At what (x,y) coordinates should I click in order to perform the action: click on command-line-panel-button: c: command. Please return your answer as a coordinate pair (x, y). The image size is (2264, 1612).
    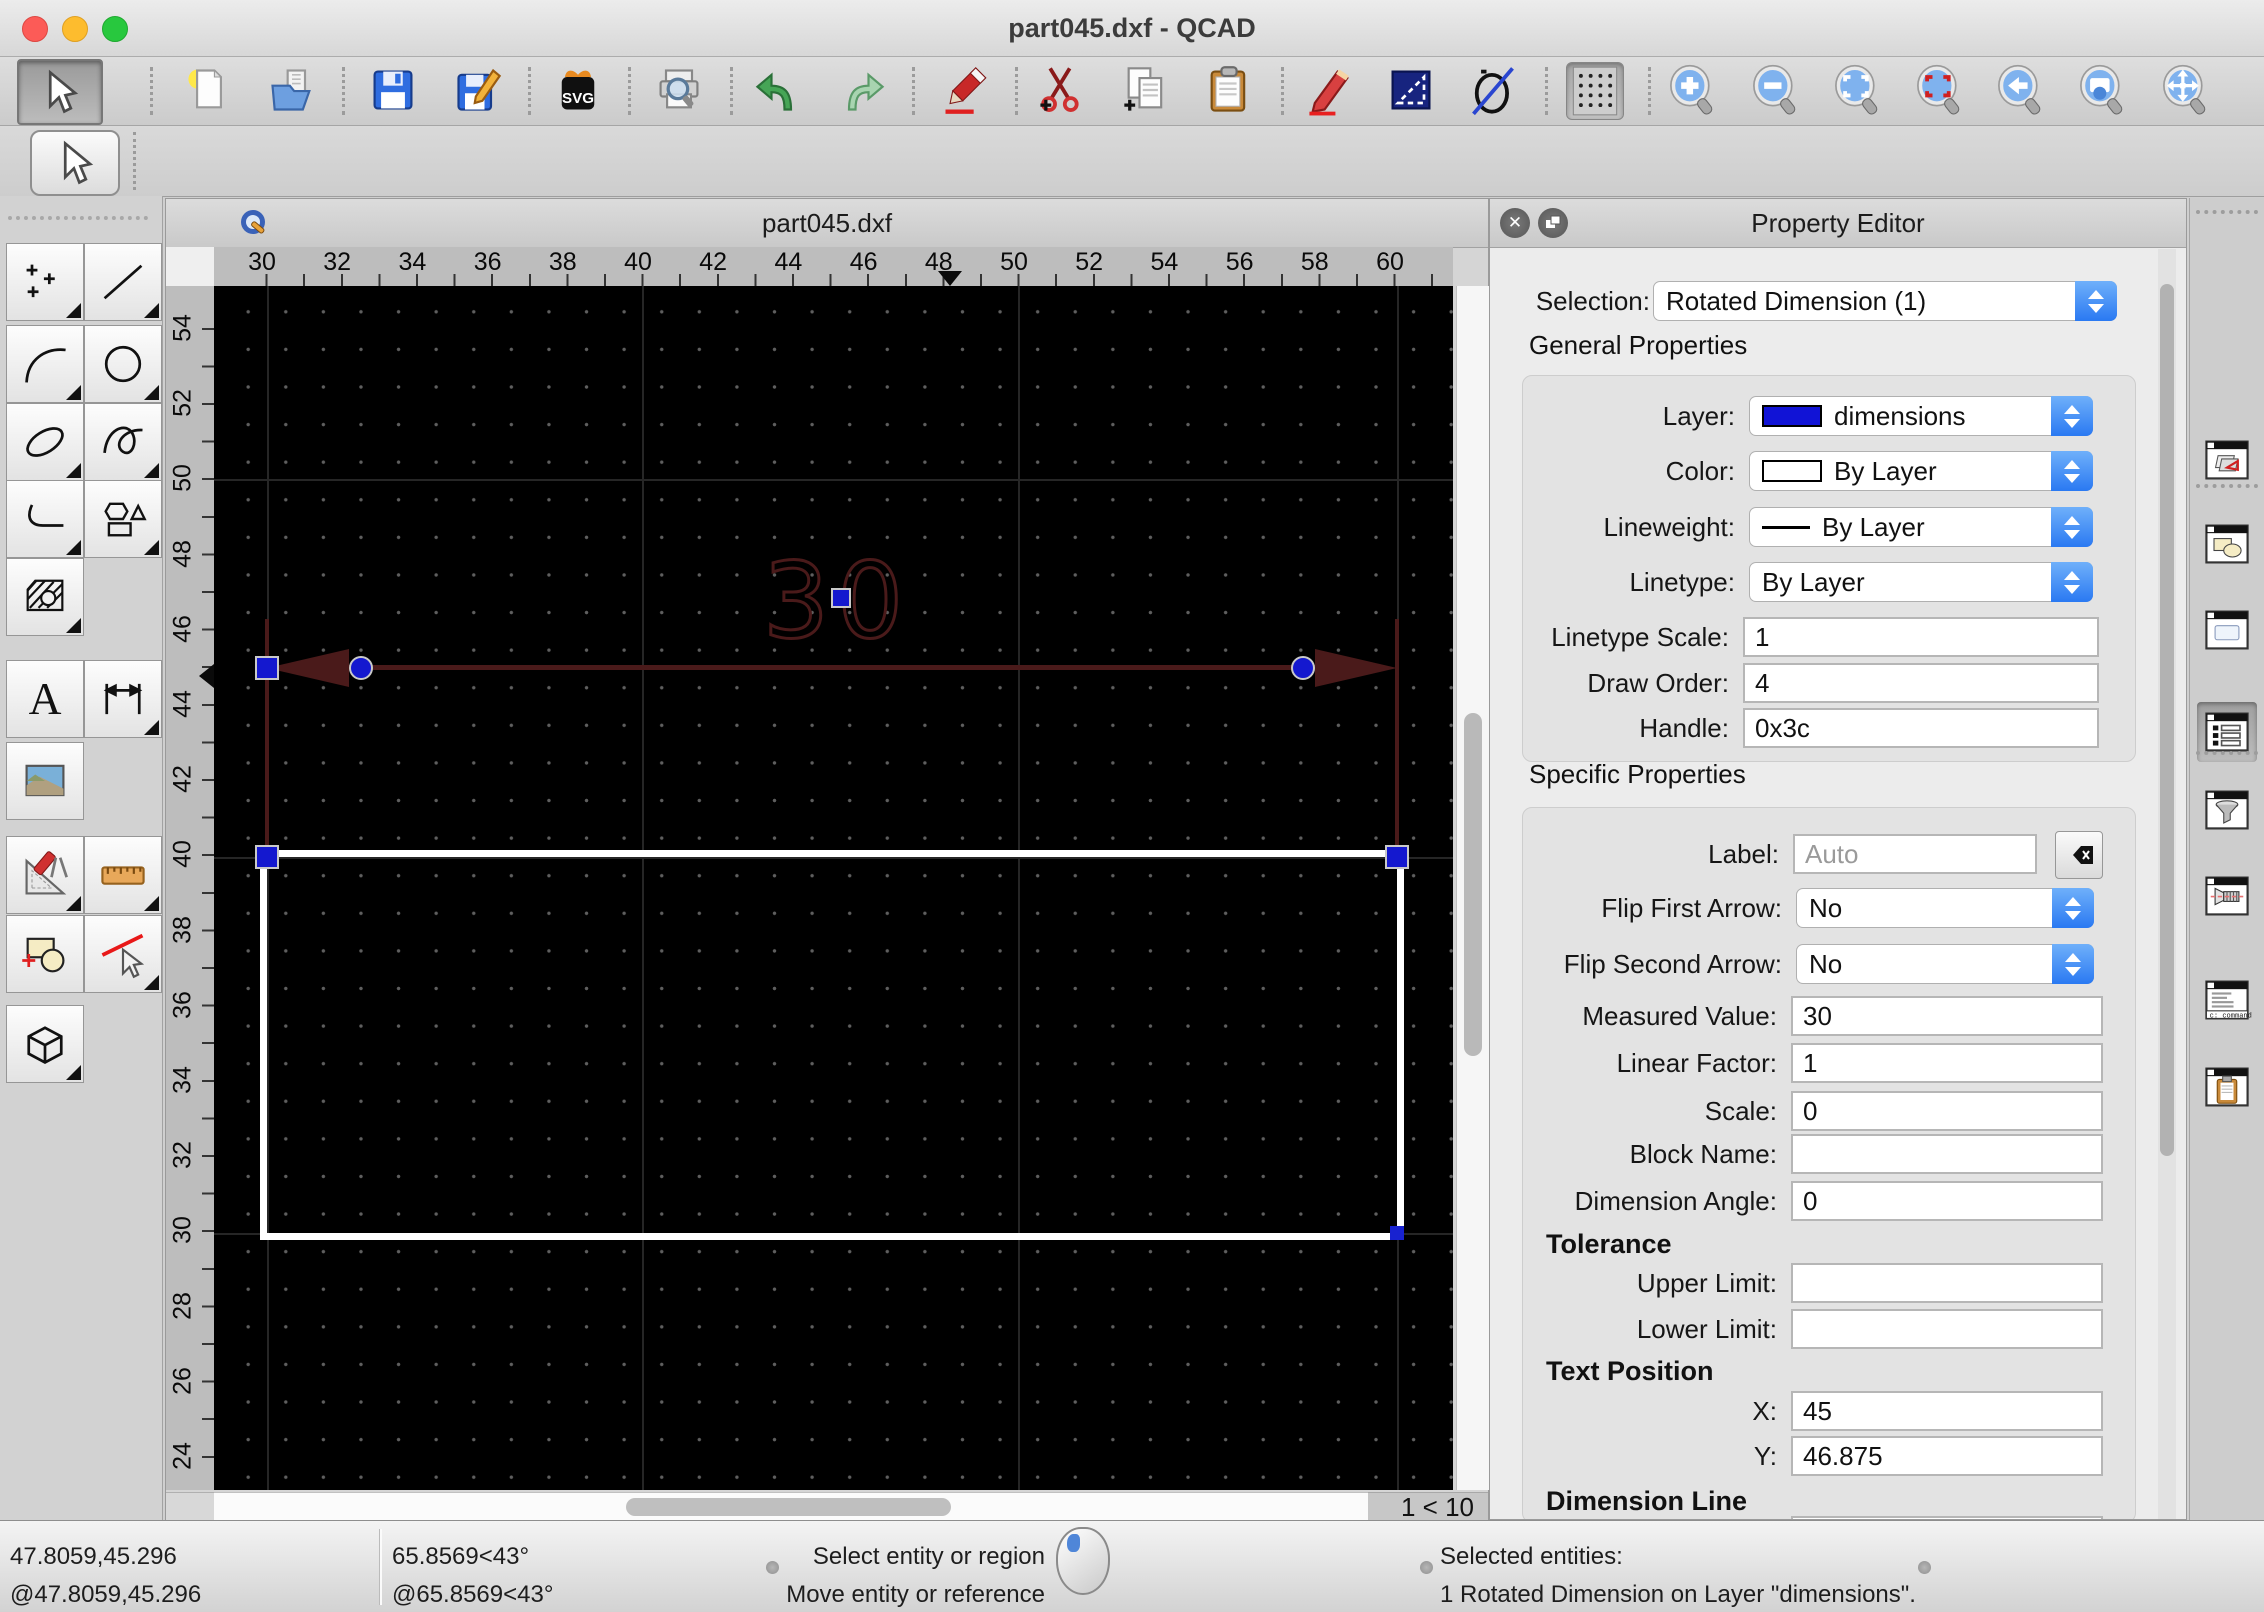
    Looking at the image, I should click on (2227, 1000).